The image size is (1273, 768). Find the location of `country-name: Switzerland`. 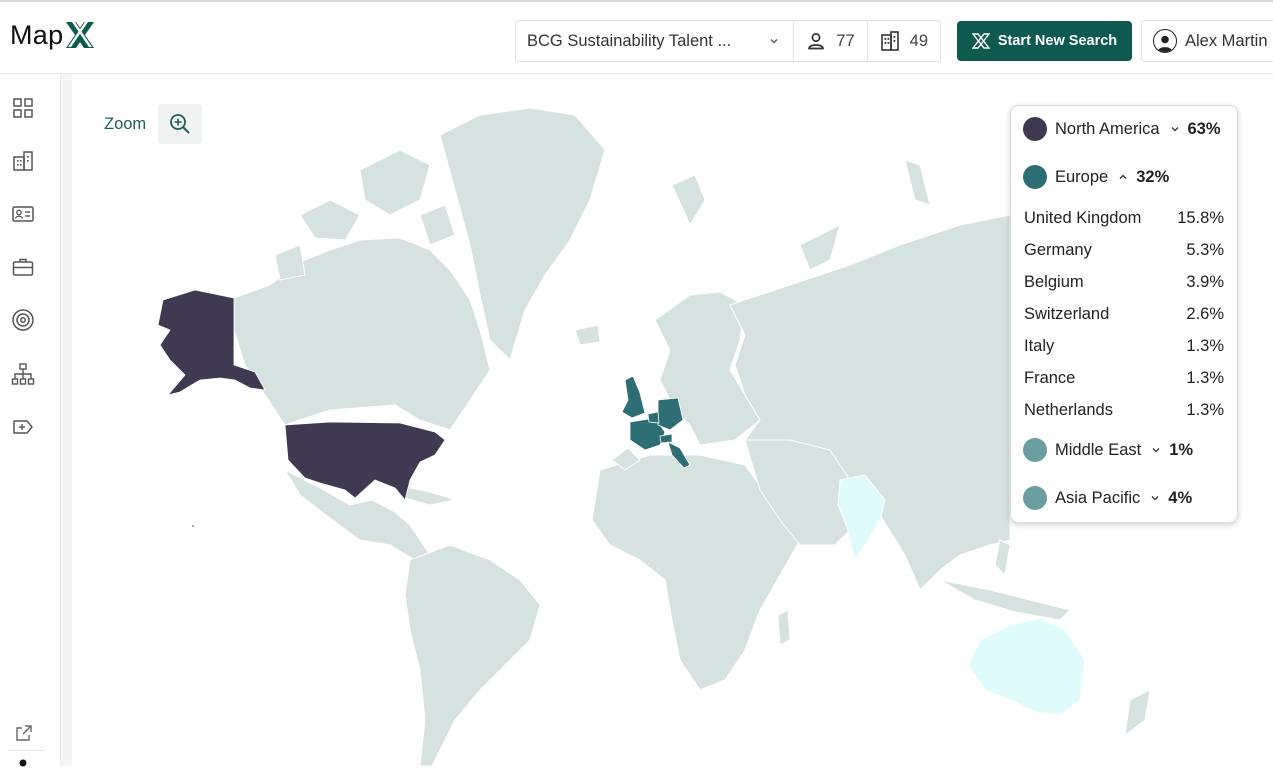

country-name: Switzerland is located at coordinates (1067, 313).